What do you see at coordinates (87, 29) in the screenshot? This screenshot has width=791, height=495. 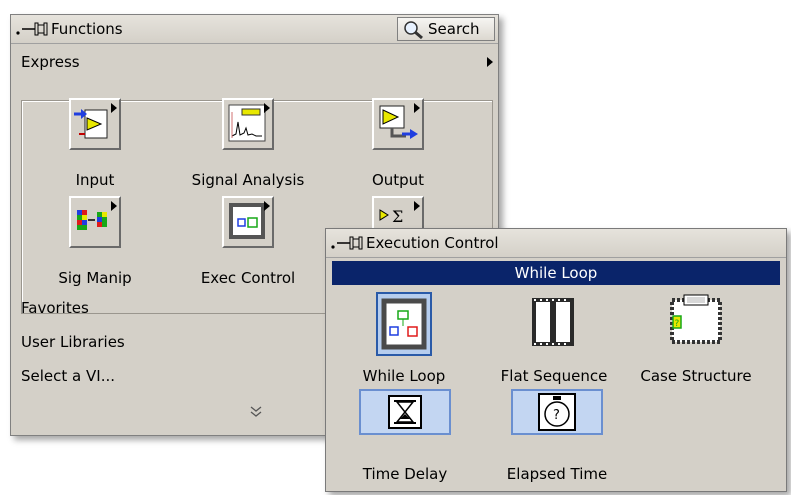 I see `palette-title: Functions` at bounding box center [87, 29].